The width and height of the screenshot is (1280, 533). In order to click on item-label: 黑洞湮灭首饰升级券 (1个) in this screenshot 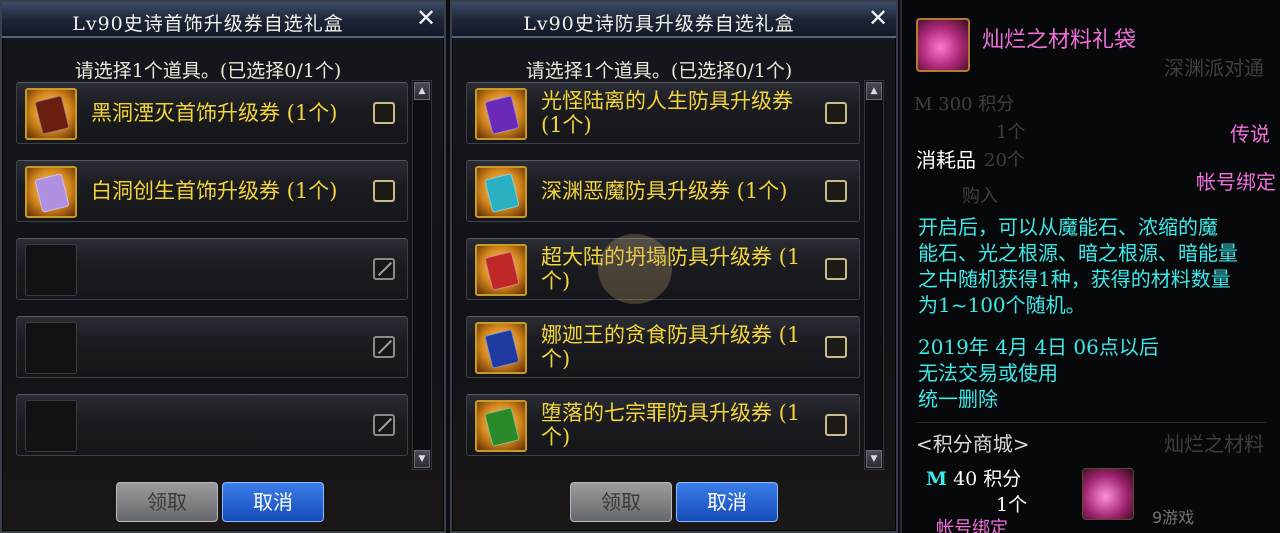, I will do `click(214, 113)`.